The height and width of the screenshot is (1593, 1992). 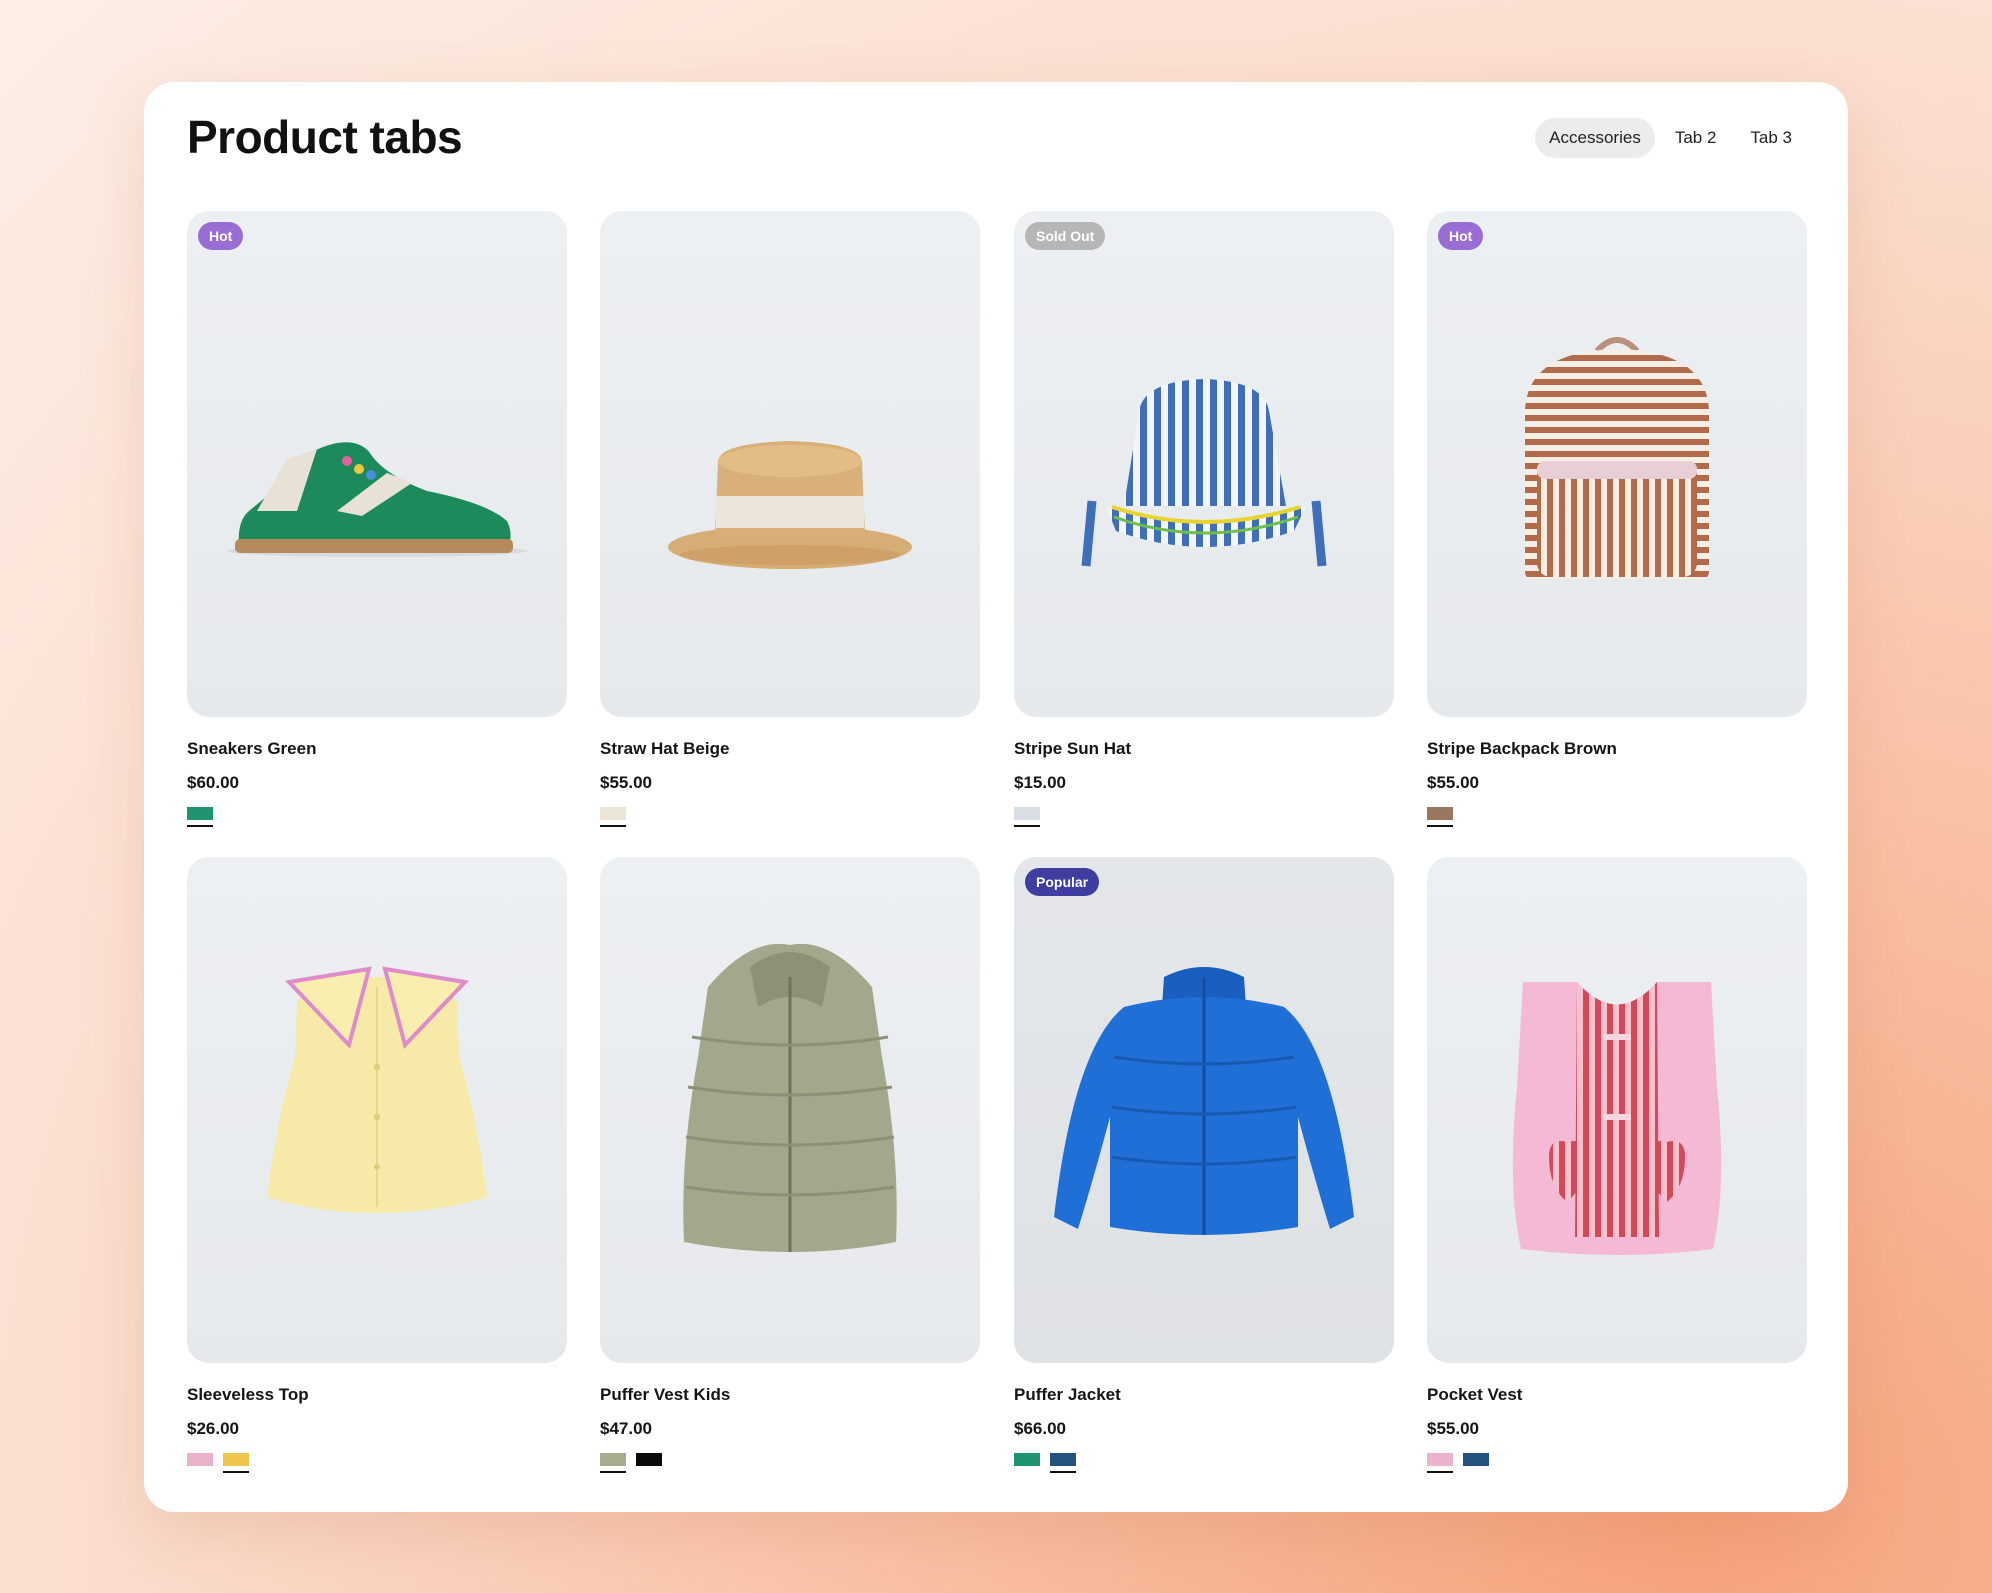 I want to click on backpack-image, so click(x=1617, y=458).